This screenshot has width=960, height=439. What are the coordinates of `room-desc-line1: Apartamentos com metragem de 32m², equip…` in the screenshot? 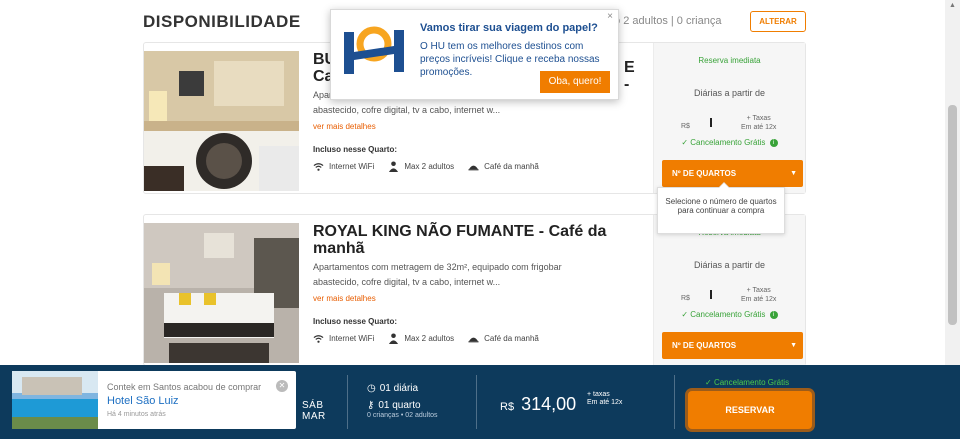 It's located at (437, 267).